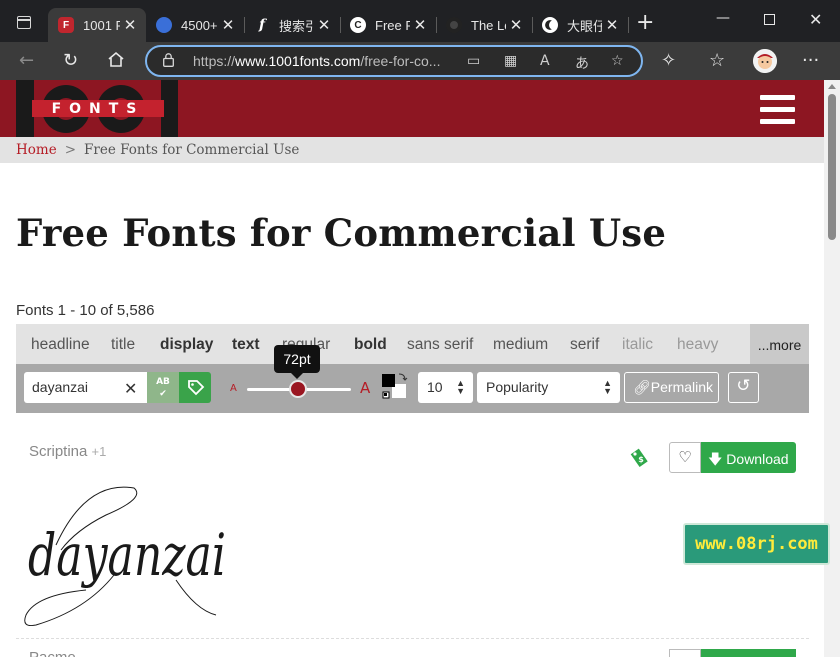 This screenshot has width=840, height=657. What do you see at coordinates (584, 26) in the screenshot?
I see `tab-title: 大眼仔` at bounding box center [584, 26].